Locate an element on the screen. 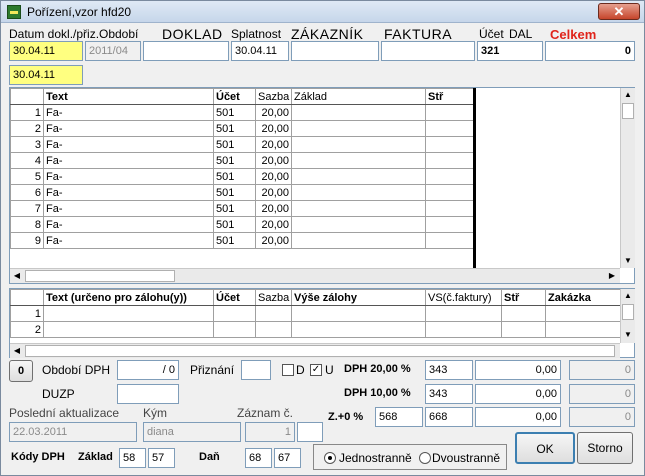  grid2-vscroll: ▲ ▼ is located at coordinates (627, 316).